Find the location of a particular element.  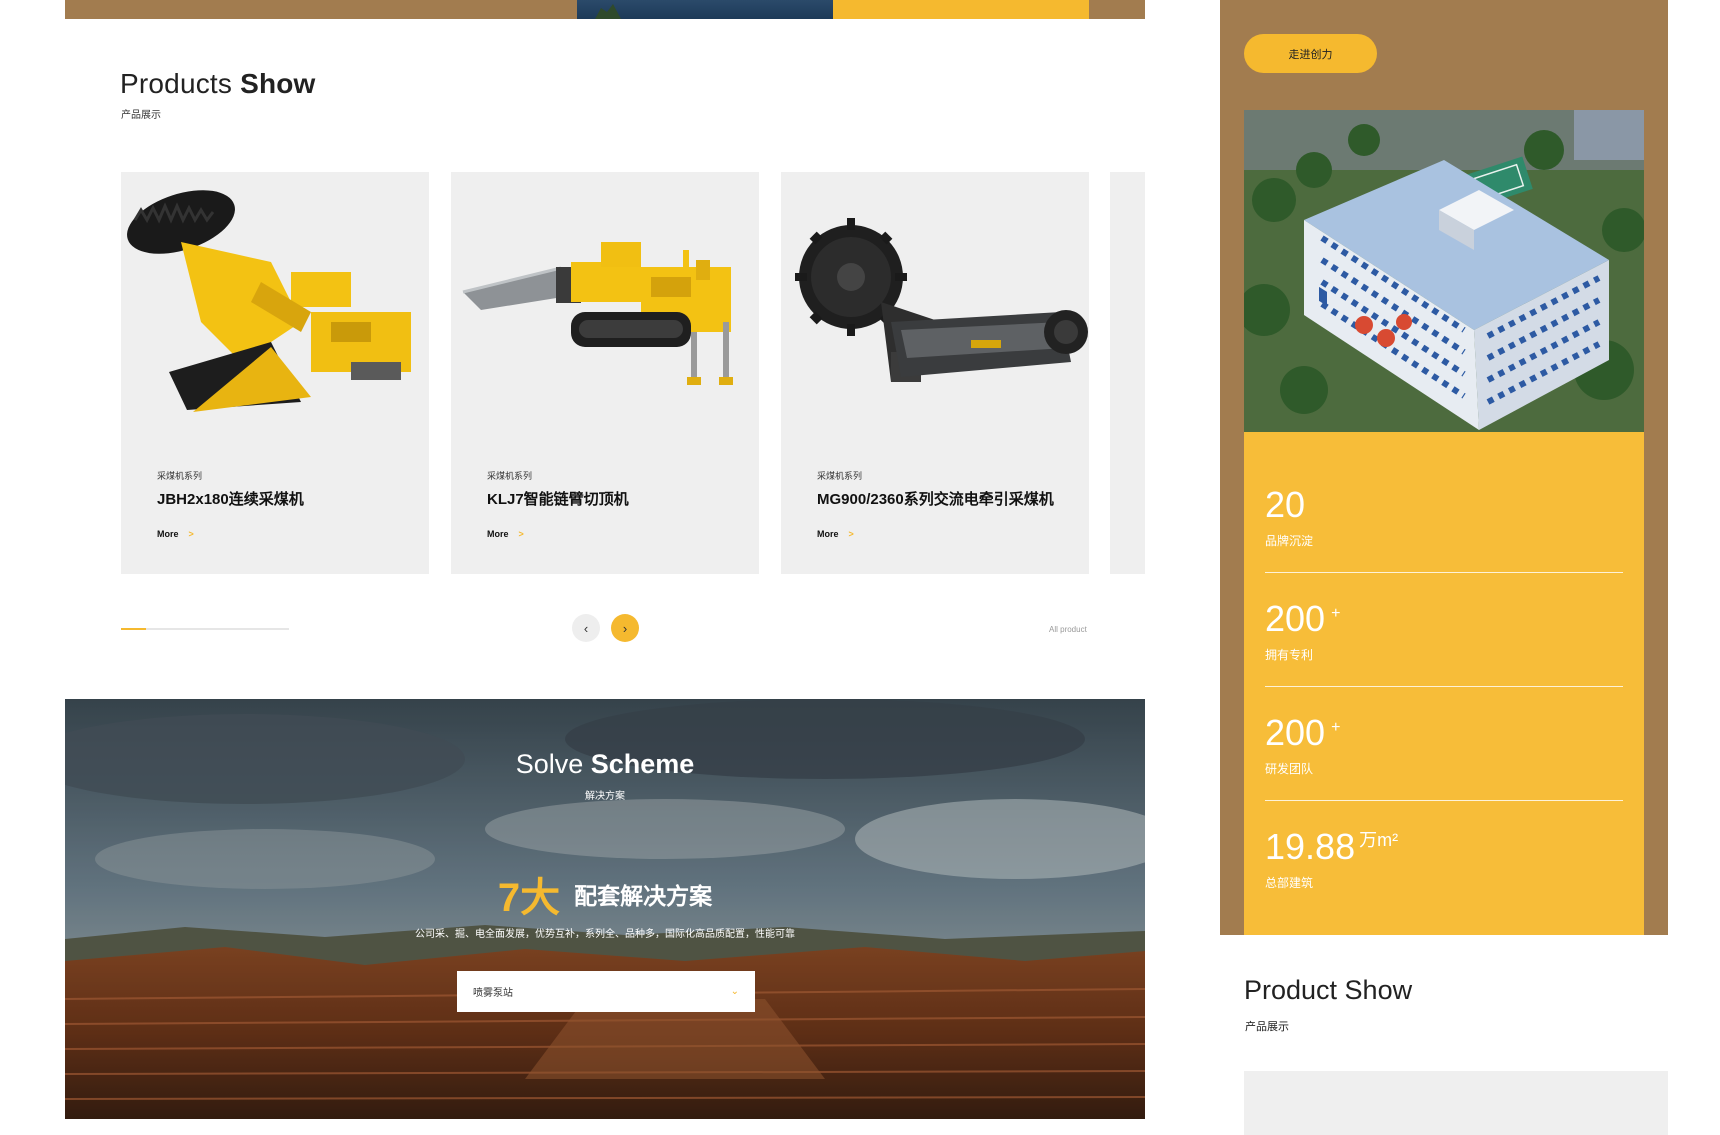

products-show-title: Products Show is located at coordinates (218, 83).